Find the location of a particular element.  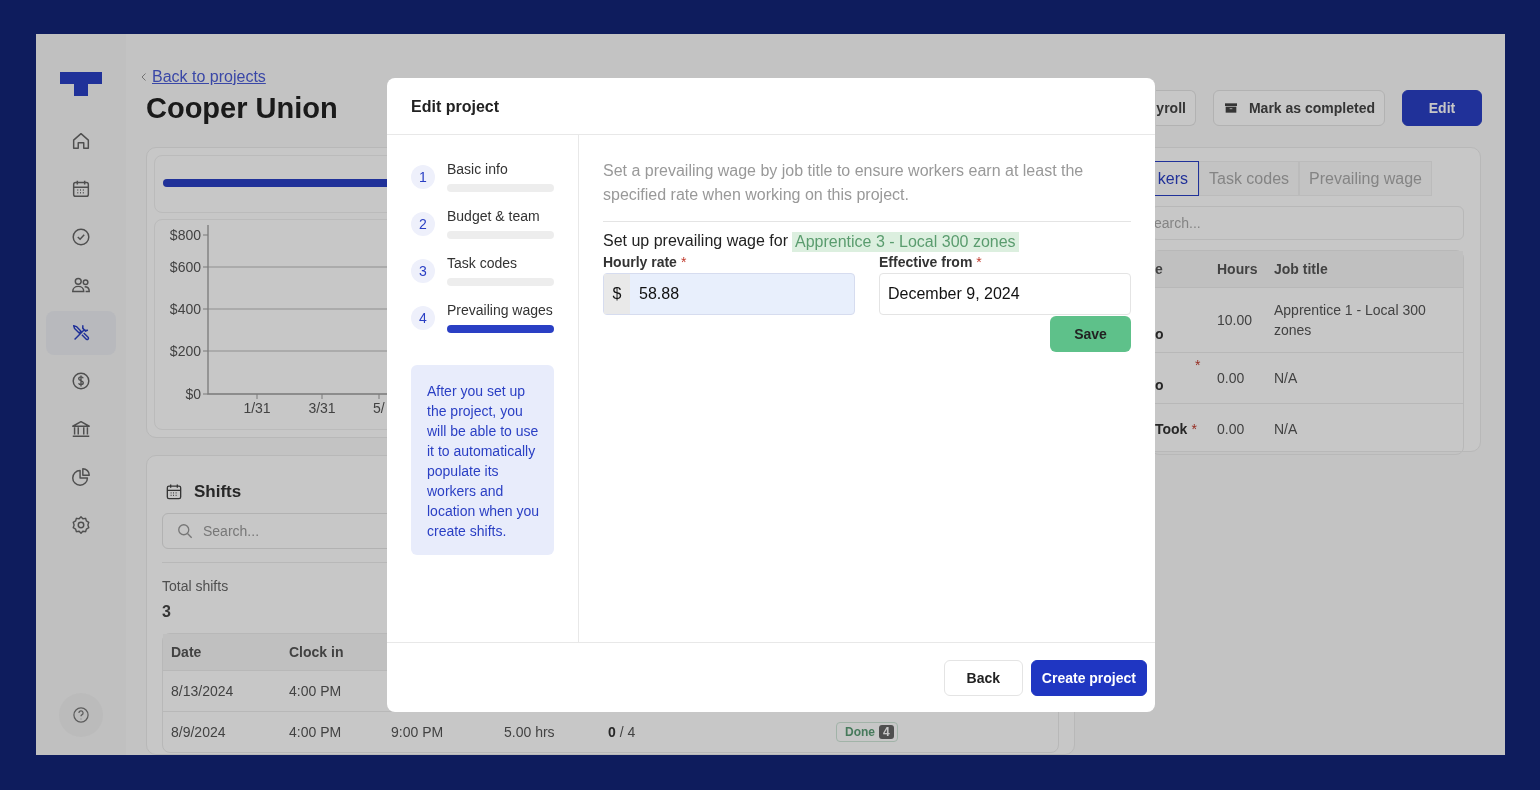

step-number: 2 is located at coordinates (423, 224).